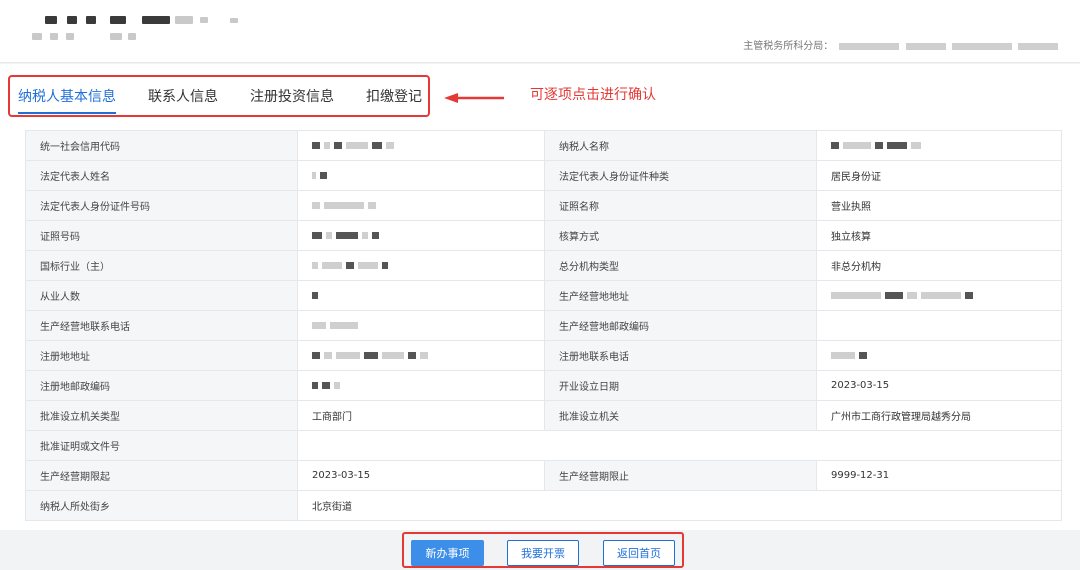 This screenshot has height=570, width=1080. What do you see at coordinates (161, 385) in the screenshot?
I see `field-label: 注册地邮政编码` at bounding box center [161, 385].